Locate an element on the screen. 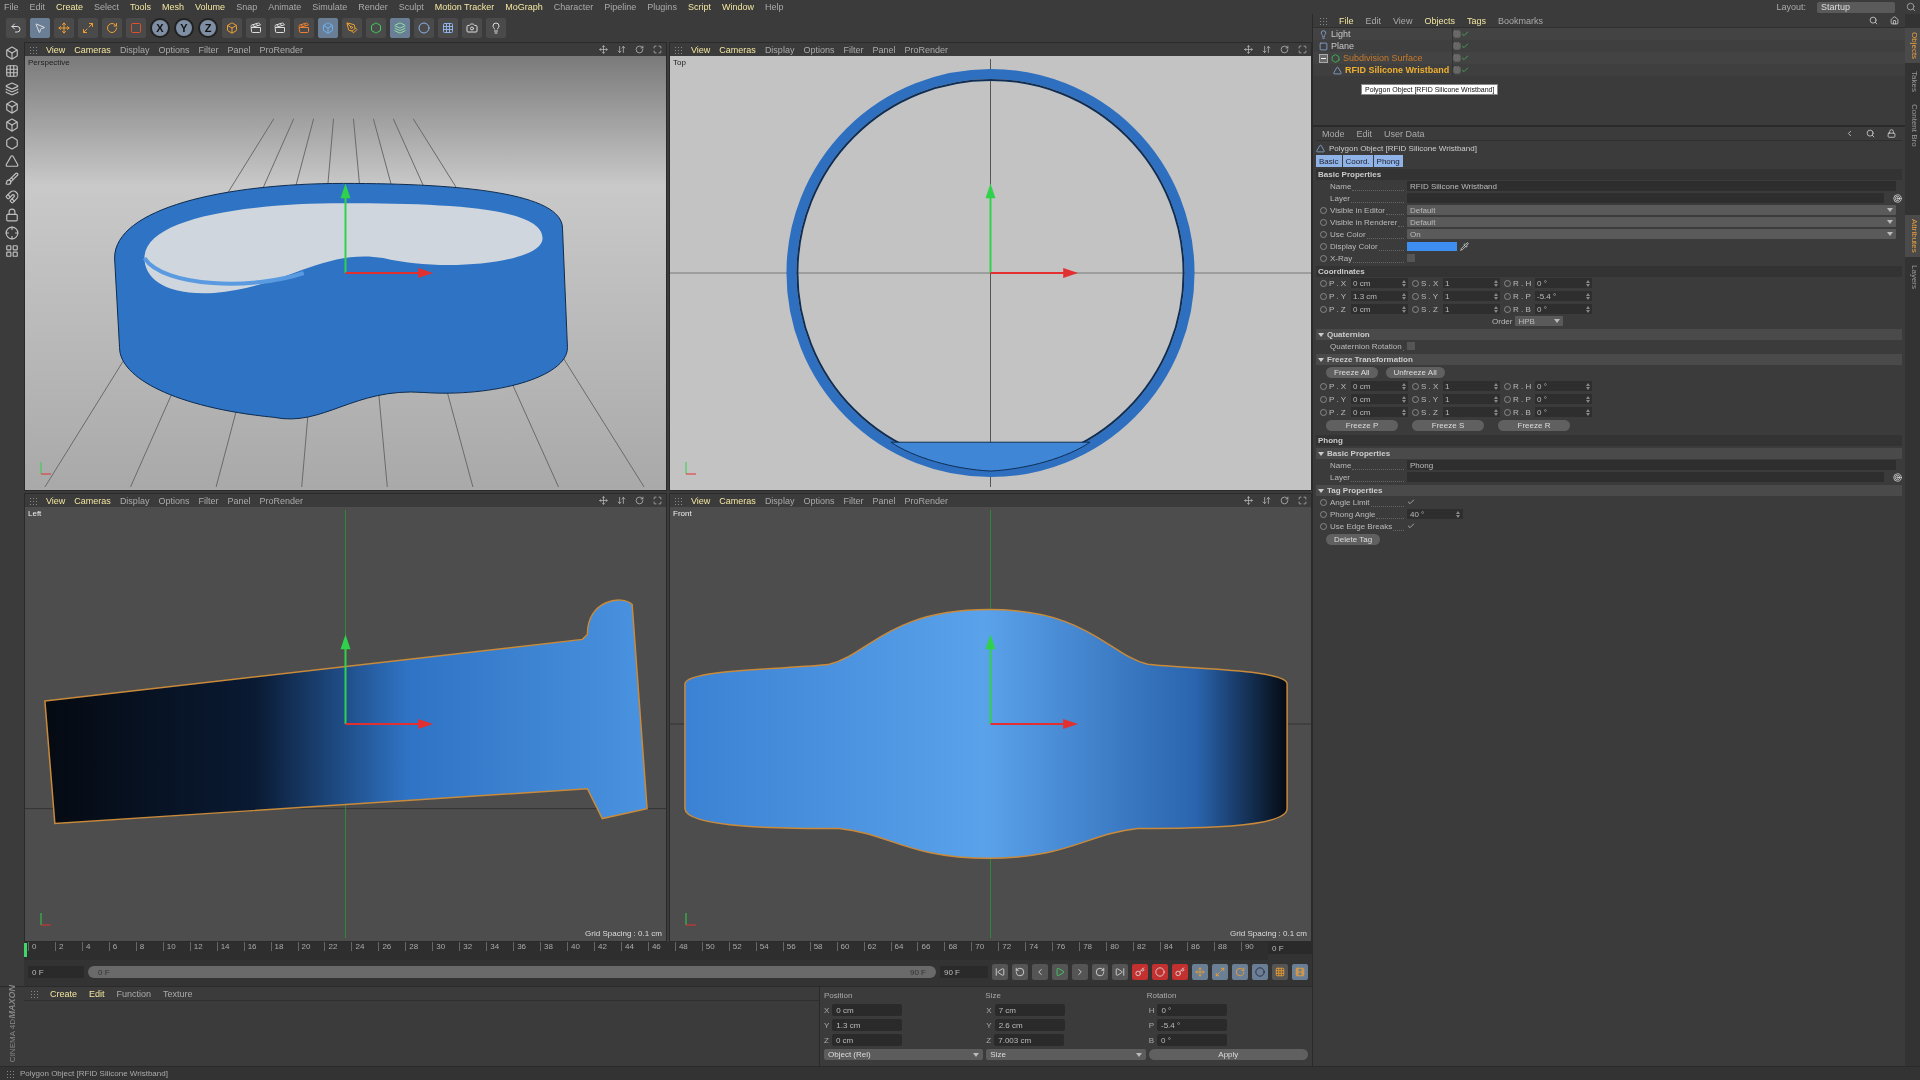 The height and width of the screenshot is (1080, 1920). menu-item: Bookmarks is located at coordinates (1520, 20).